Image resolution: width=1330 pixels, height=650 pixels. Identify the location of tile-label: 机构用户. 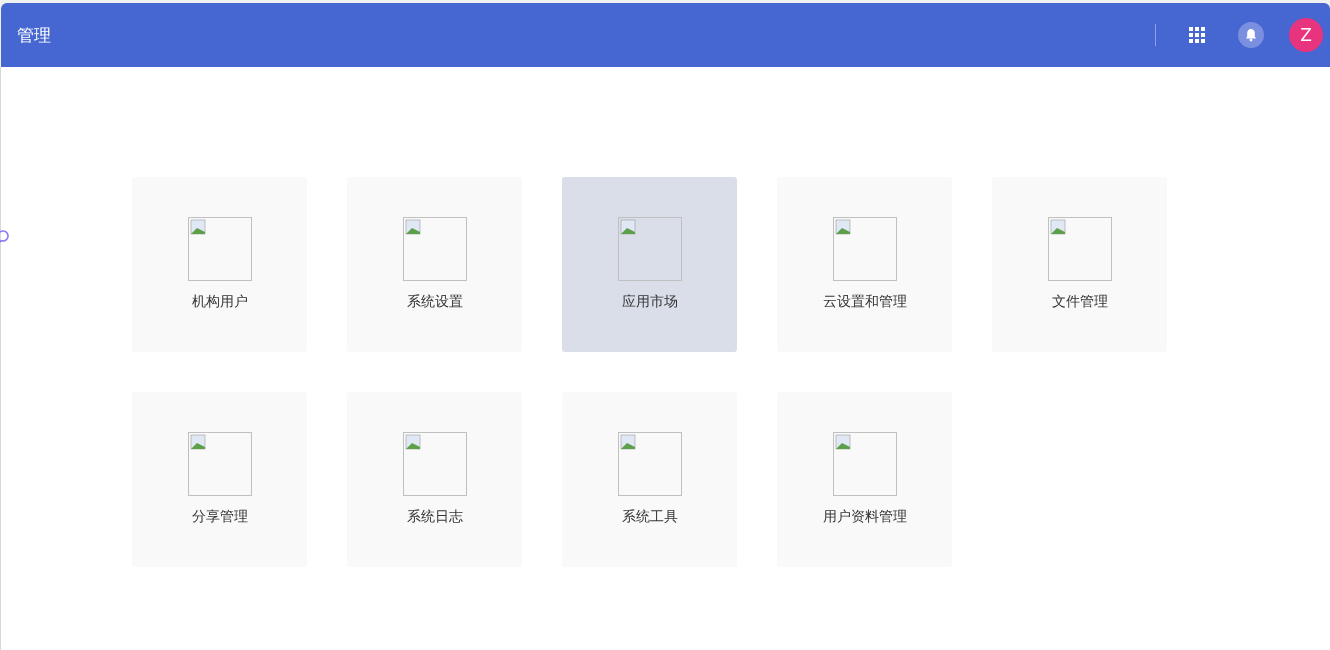
(219, 302).